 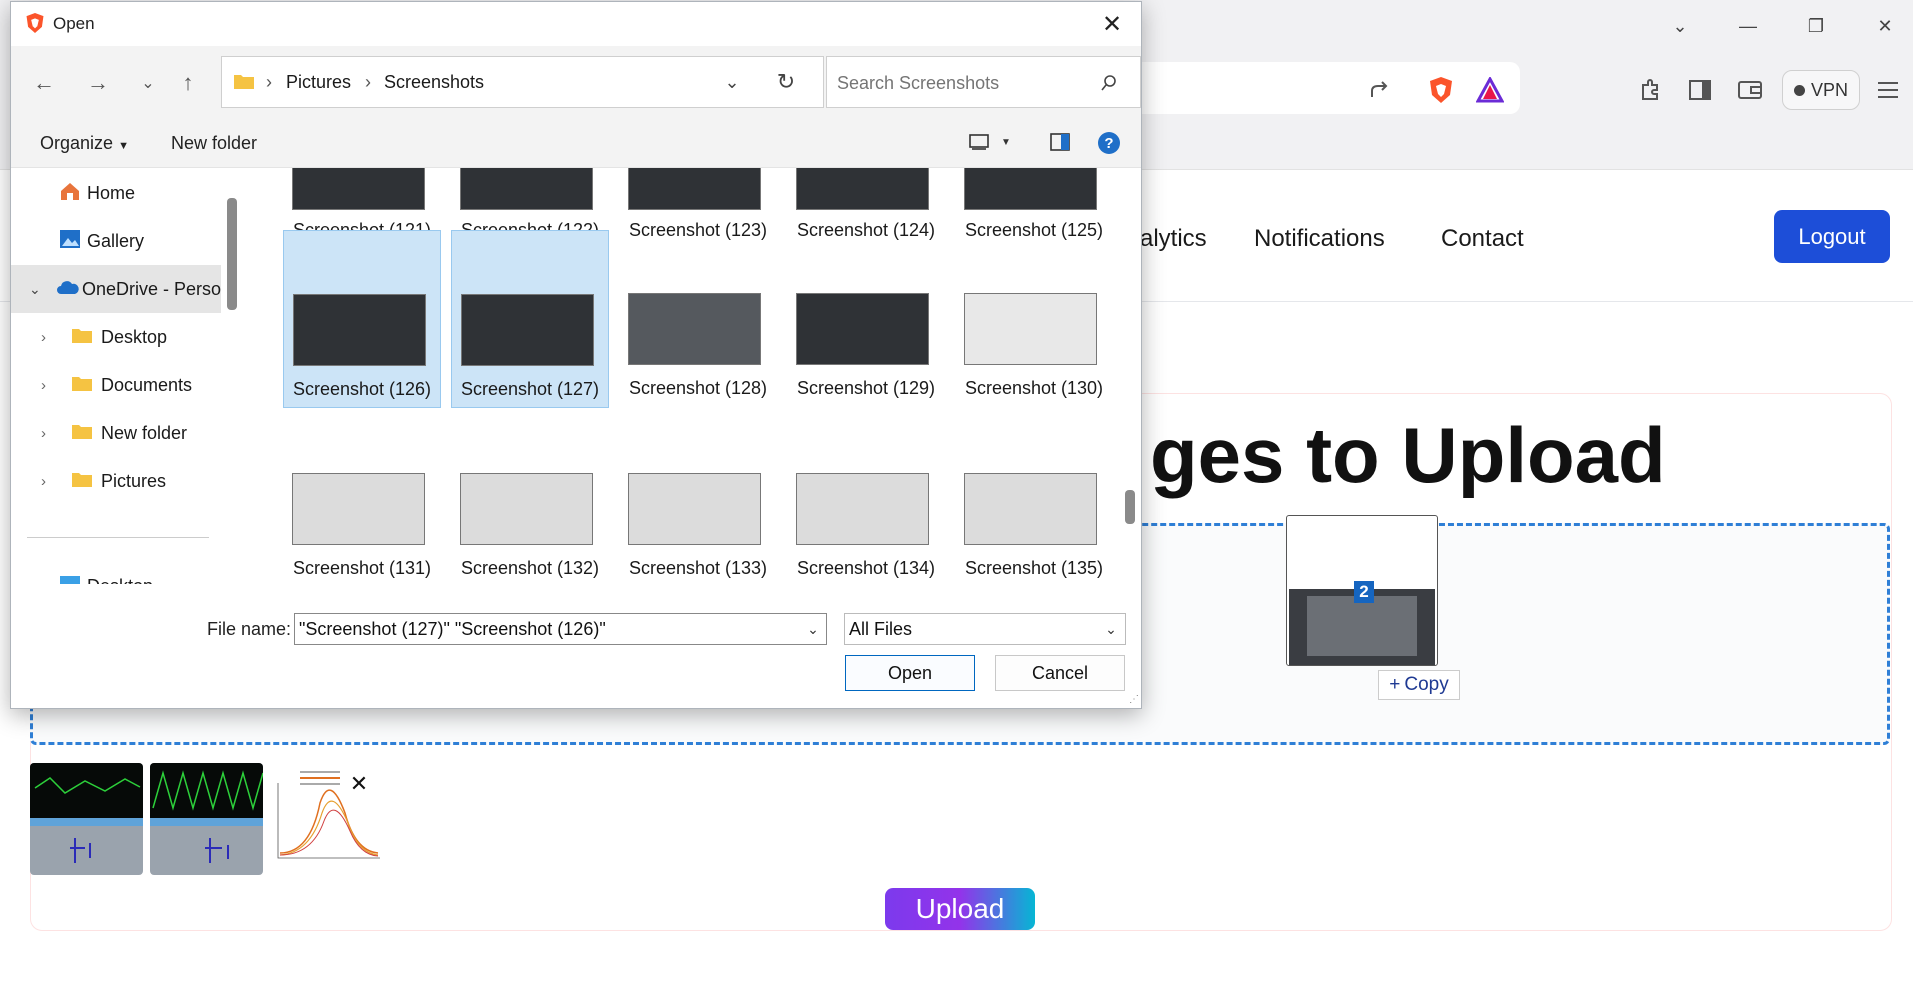 I want to click on recent-locations-chevron-icon: ⌄, so click(x=148, y=83).